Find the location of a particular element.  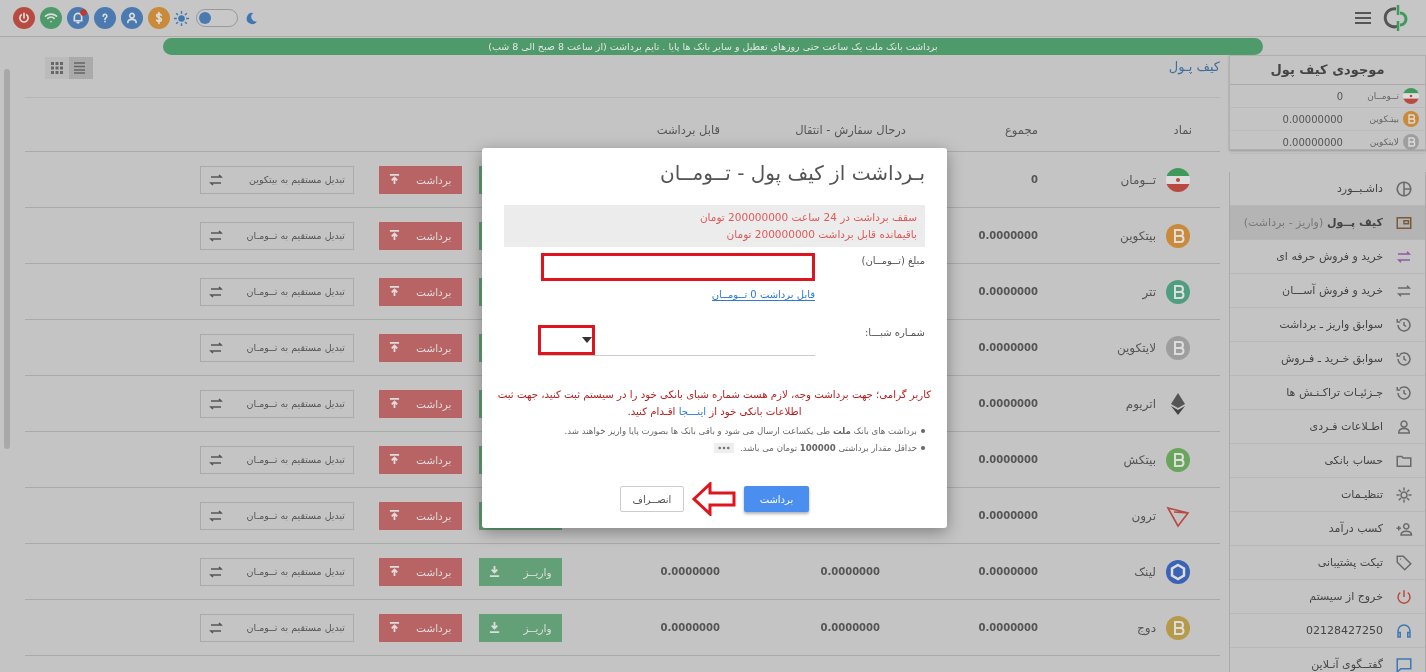

more-icon is located at coordinates (724, 447).